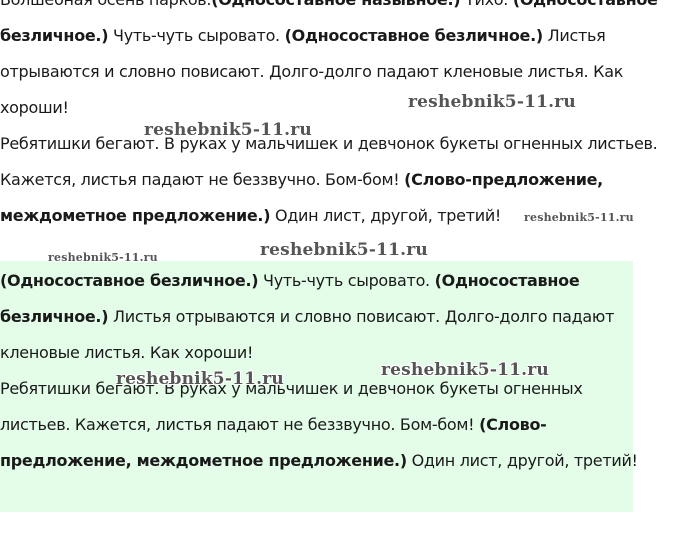 The image size is (680, 554). I want to click on text-segment: Листья, so click(574, 35).